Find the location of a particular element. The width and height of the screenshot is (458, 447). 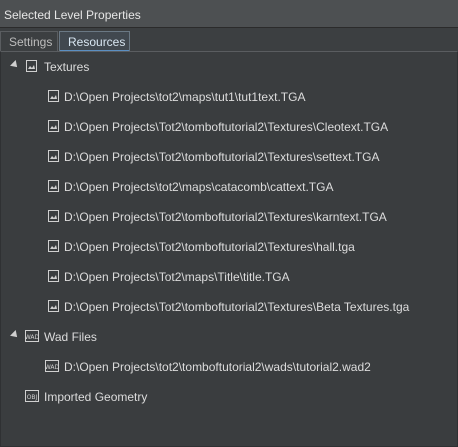

wad-file-icon: WAD is located at coordinates (52, 366).